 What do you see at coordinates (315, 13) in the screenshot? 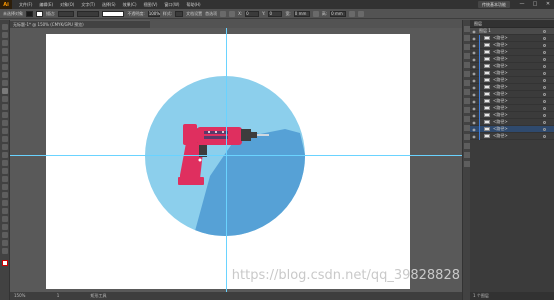
I see `link-icon` at bounding box center [315, 13].